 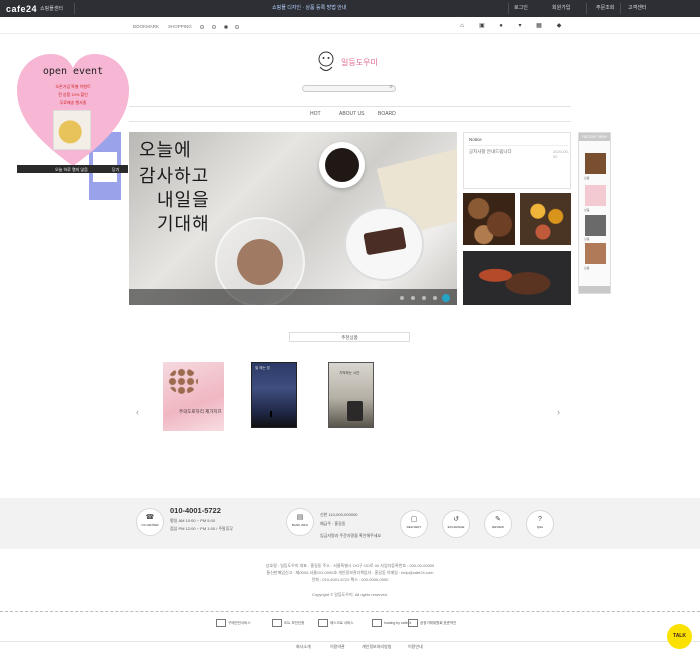 I want to click on headset-icon: ☎, so click(x=150, y=517).